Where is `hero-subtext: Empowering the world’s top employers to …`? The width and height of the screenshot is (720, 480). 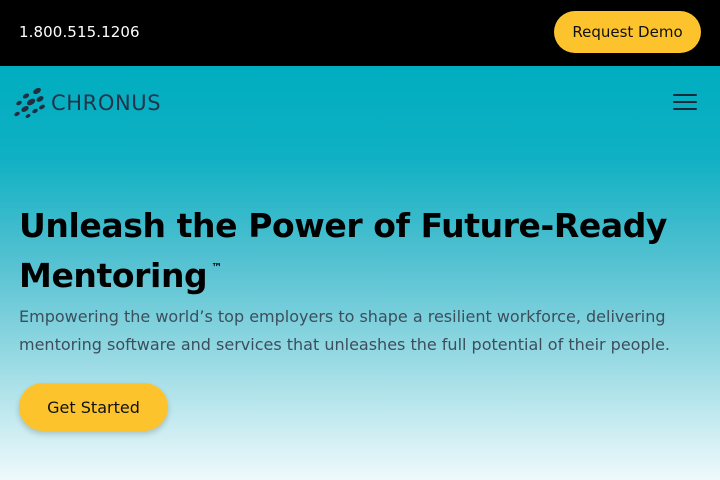
hero-subtext: Empowering the world’s top employers to … is located at coordinates (344, 330).